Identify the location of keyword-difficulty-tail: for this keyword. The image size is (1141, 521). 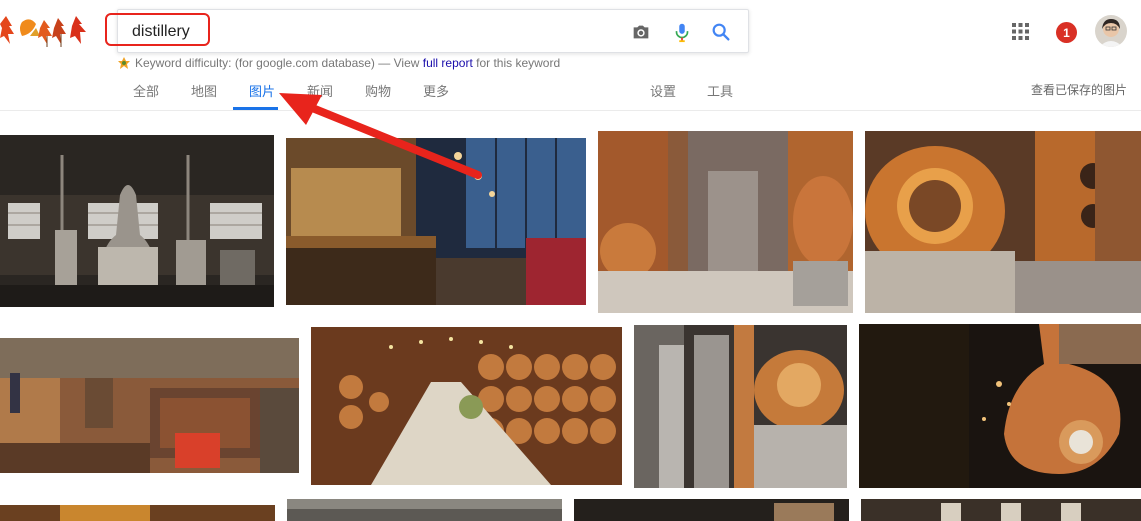
(518, 63).